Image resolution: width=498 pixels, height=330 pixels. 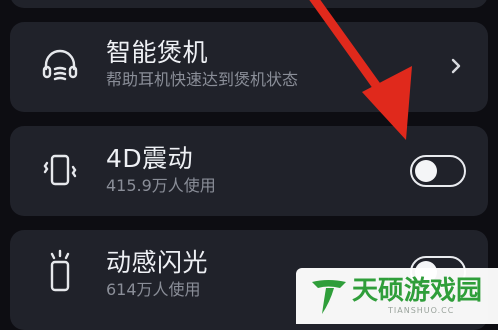 What do you see at coordinates (329, 297) in the screenshot?
I see `watermark-logo-icon` at bounding box center [329, 297].